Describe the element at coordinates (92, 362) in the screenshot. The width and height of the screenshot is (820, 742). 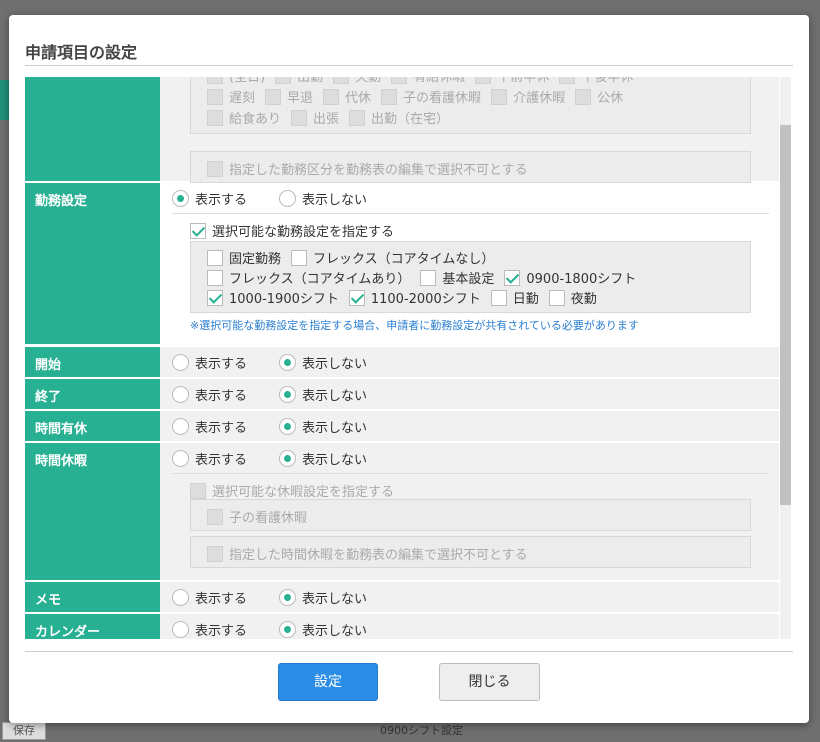
I see `row-label: 開始` at that location.